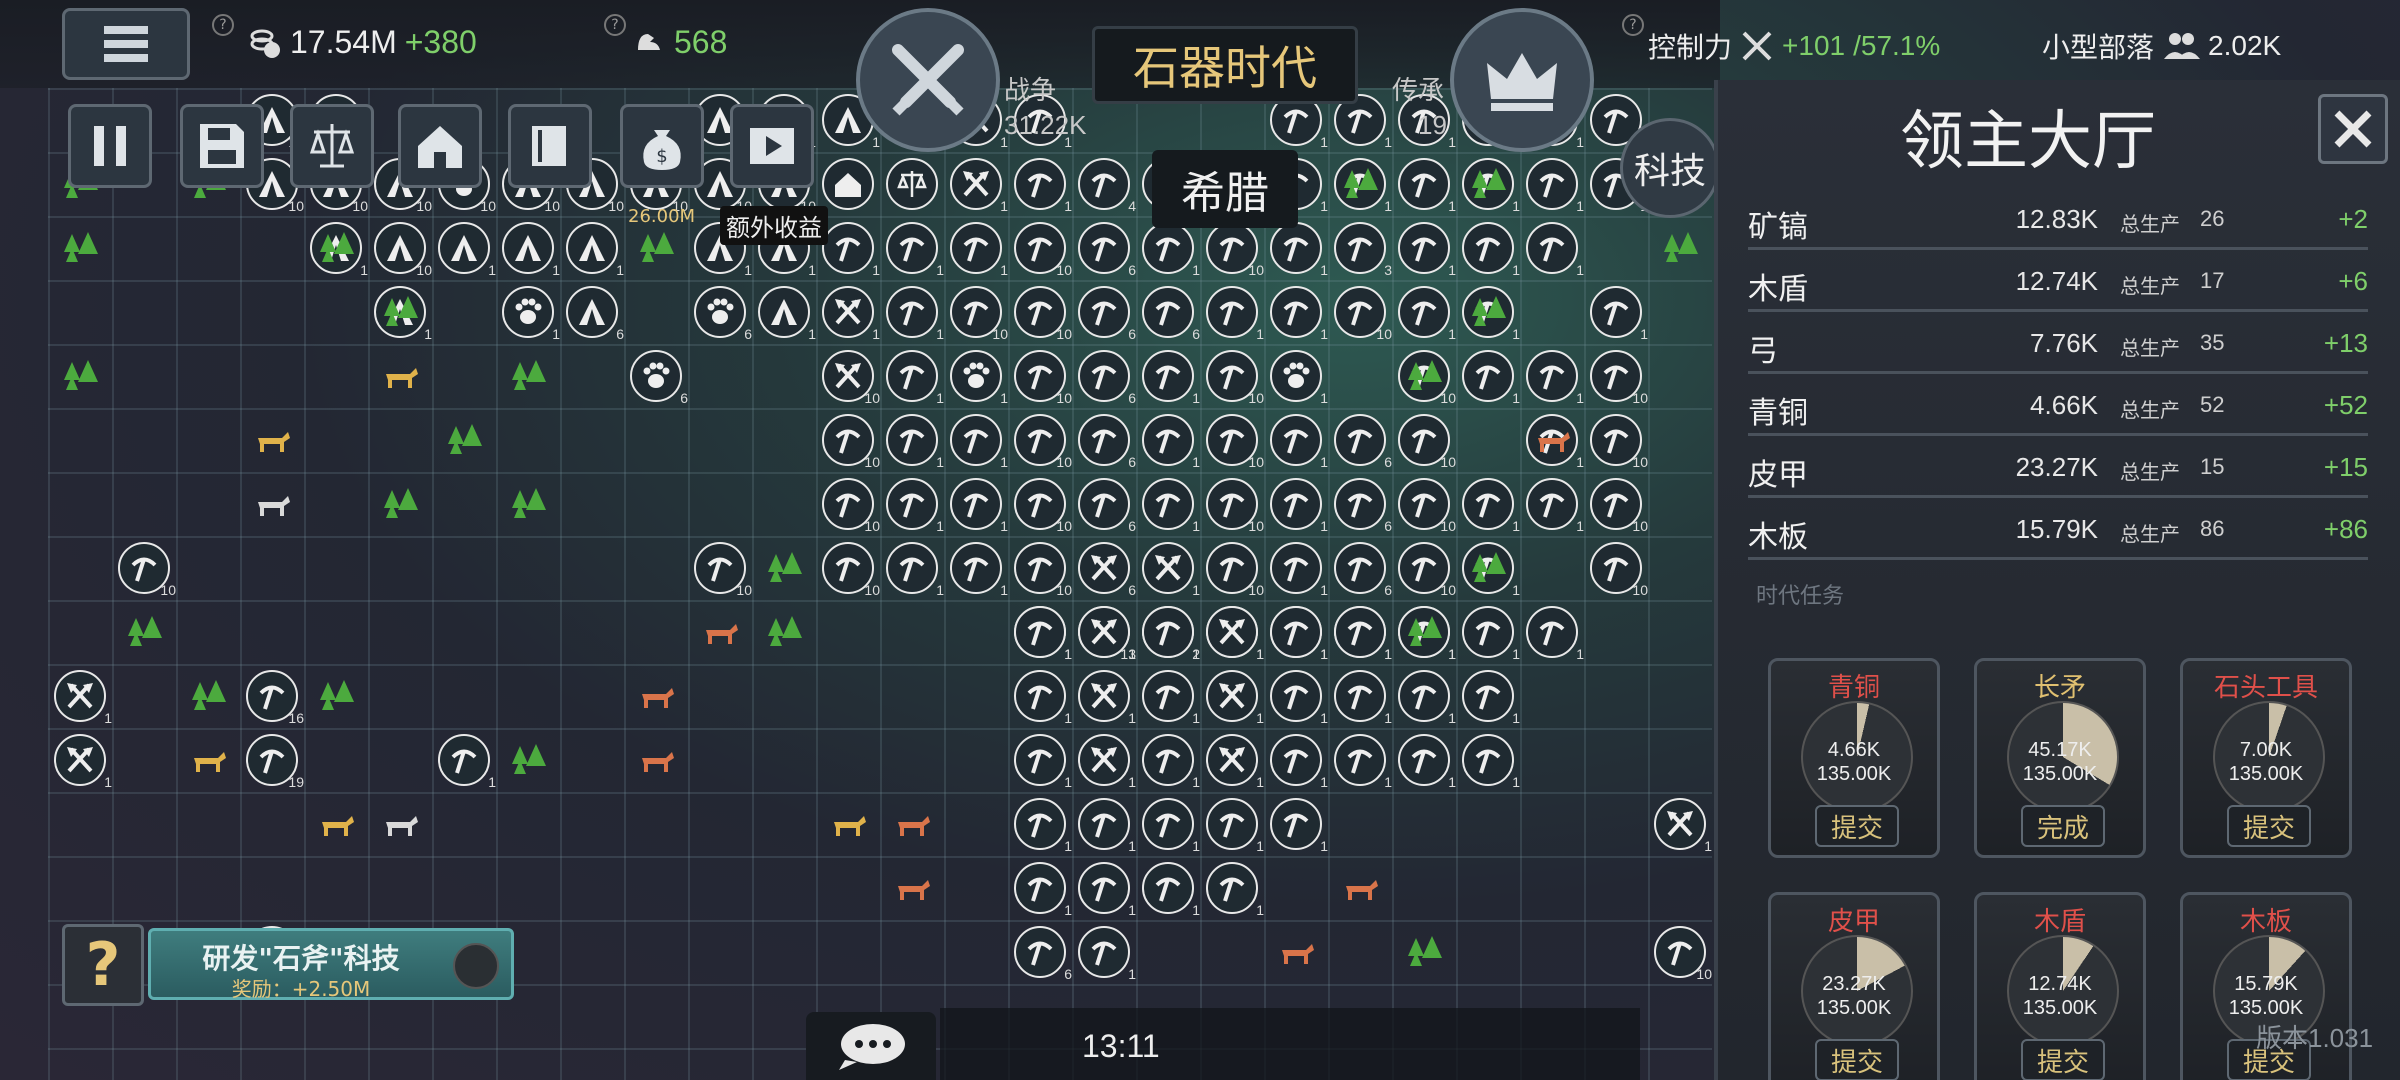 This screenshot has width=2400, height=1080. I want to click on strength-help-icon: ?, so click(615, 25).